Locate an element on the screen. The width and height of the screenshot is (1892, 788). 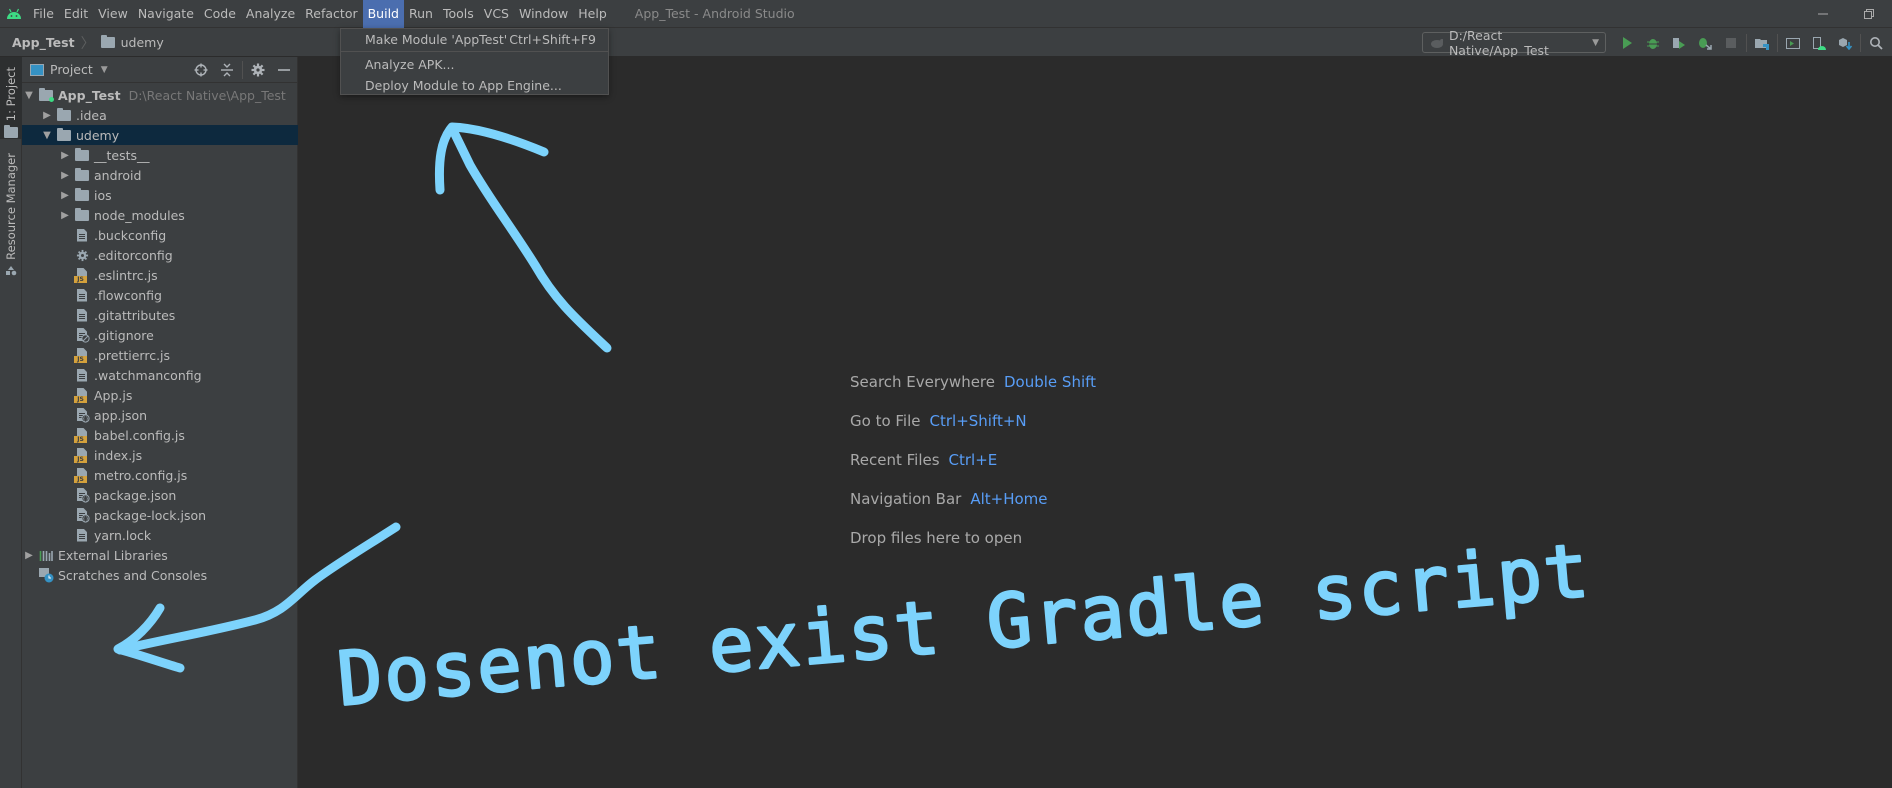
restore-button is located at coordinates (1869, 14).